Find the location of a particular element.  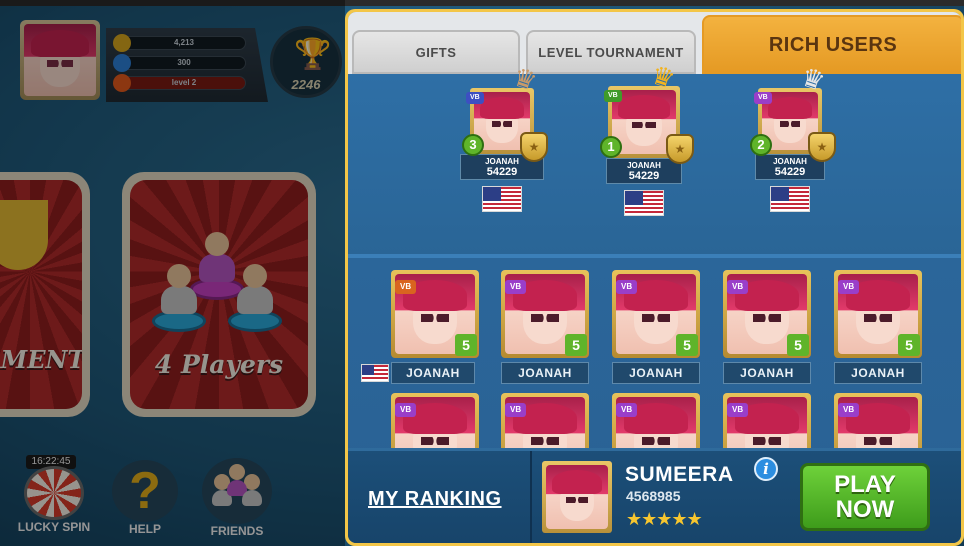

level-bar: level 2 is located at coordinates (179, 83).